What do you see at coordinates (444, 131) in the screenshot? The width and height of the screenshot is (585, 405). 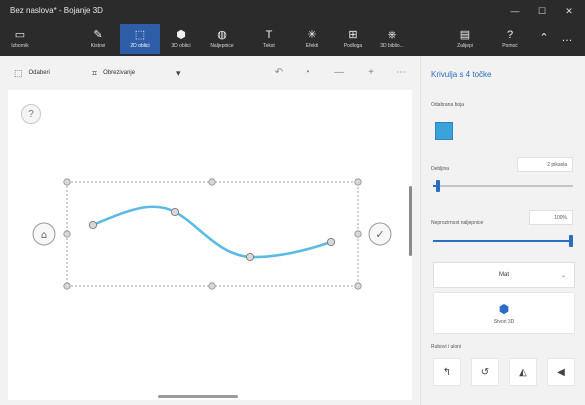 I see `color-swatch` at bounding box center [444, 131].